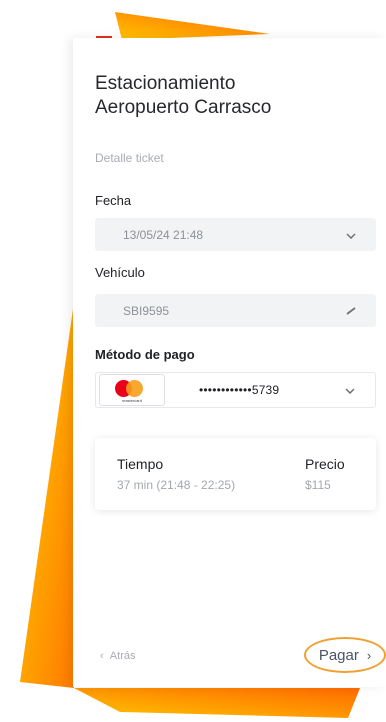 This screenshot has height=722, width=386. Describe the element at coordinates (325, 464) in the screenshot. I see `precio-label: Precio` at that location.